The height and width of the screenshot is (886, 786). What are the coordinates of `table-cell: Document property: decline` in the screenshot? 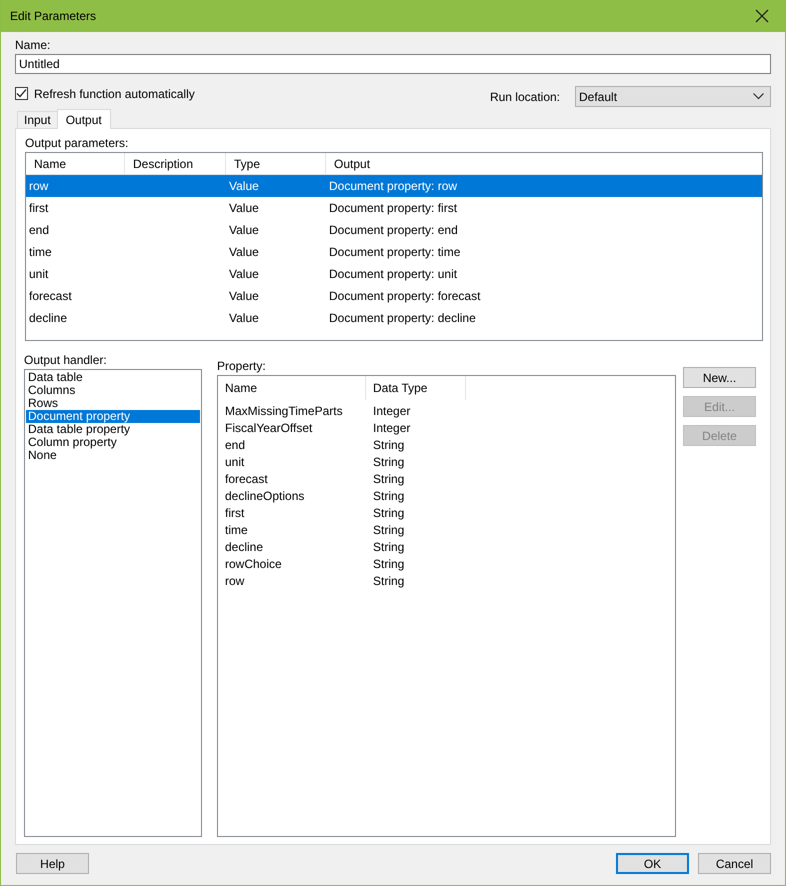 It's located at (402, 318).